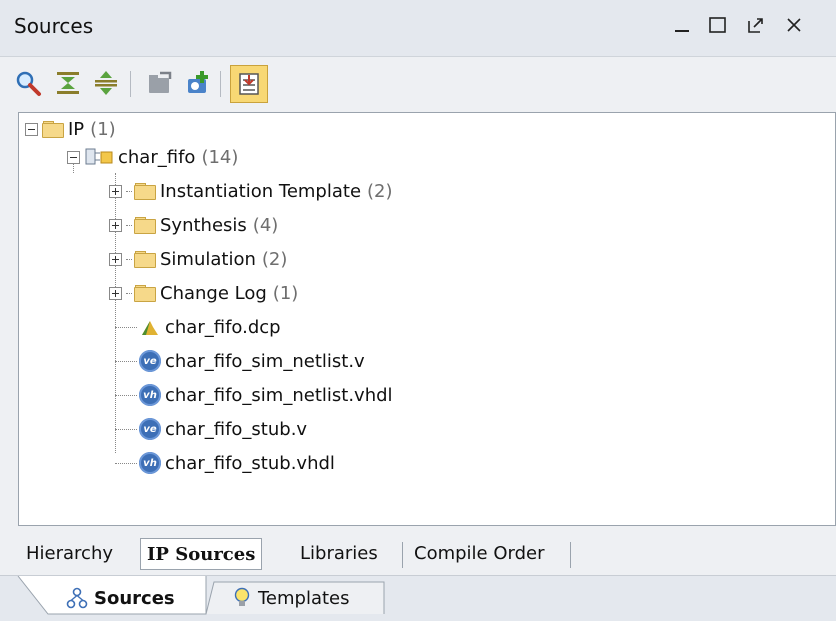 The height and width of the screenshot is (621, 836). Describe the element at coordinates (77, 598) in the screenshot. I see `sources-hierarchy-icon` at that location.